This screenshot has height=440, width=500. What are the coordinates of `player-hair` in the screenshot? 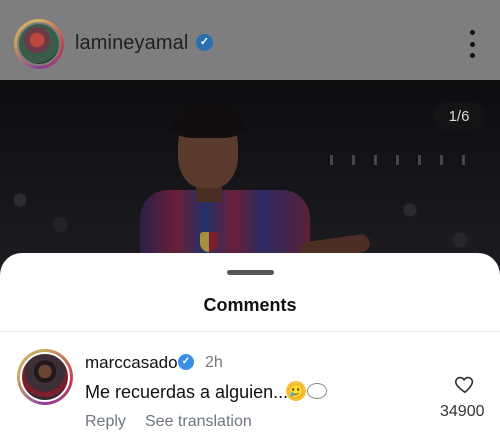 It's located at (208, 121).